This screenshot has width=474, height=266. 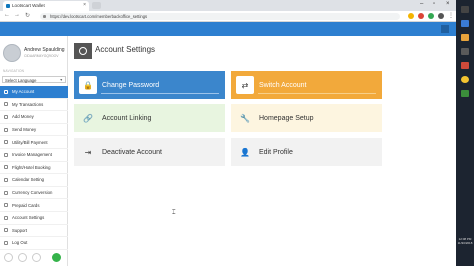 I want to click on back-icon: ←, so click(x=7, y=15).